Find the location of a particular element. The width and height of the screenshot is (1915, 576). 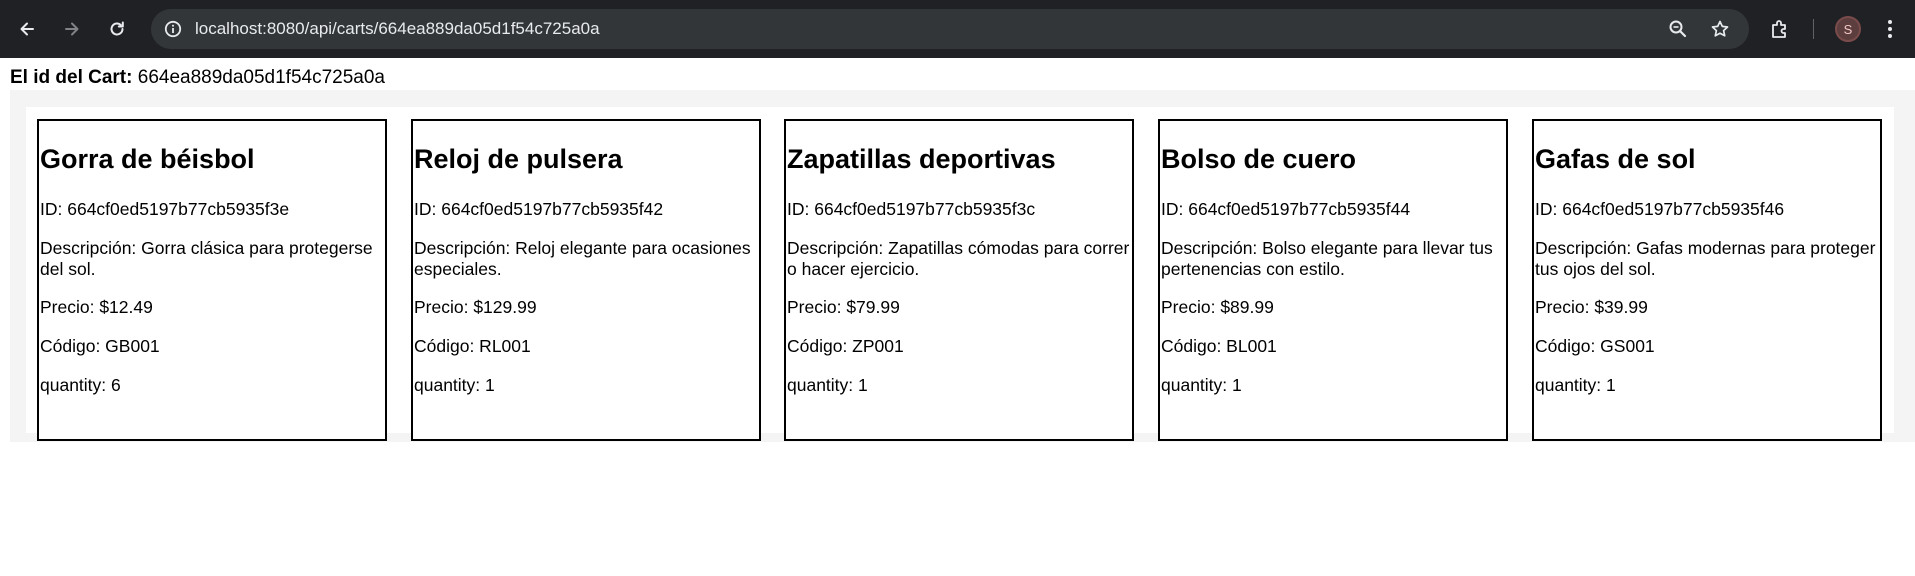

cart-id-value: 664ea889da05d1f54c725a0a is located at coordinates (261, 77).